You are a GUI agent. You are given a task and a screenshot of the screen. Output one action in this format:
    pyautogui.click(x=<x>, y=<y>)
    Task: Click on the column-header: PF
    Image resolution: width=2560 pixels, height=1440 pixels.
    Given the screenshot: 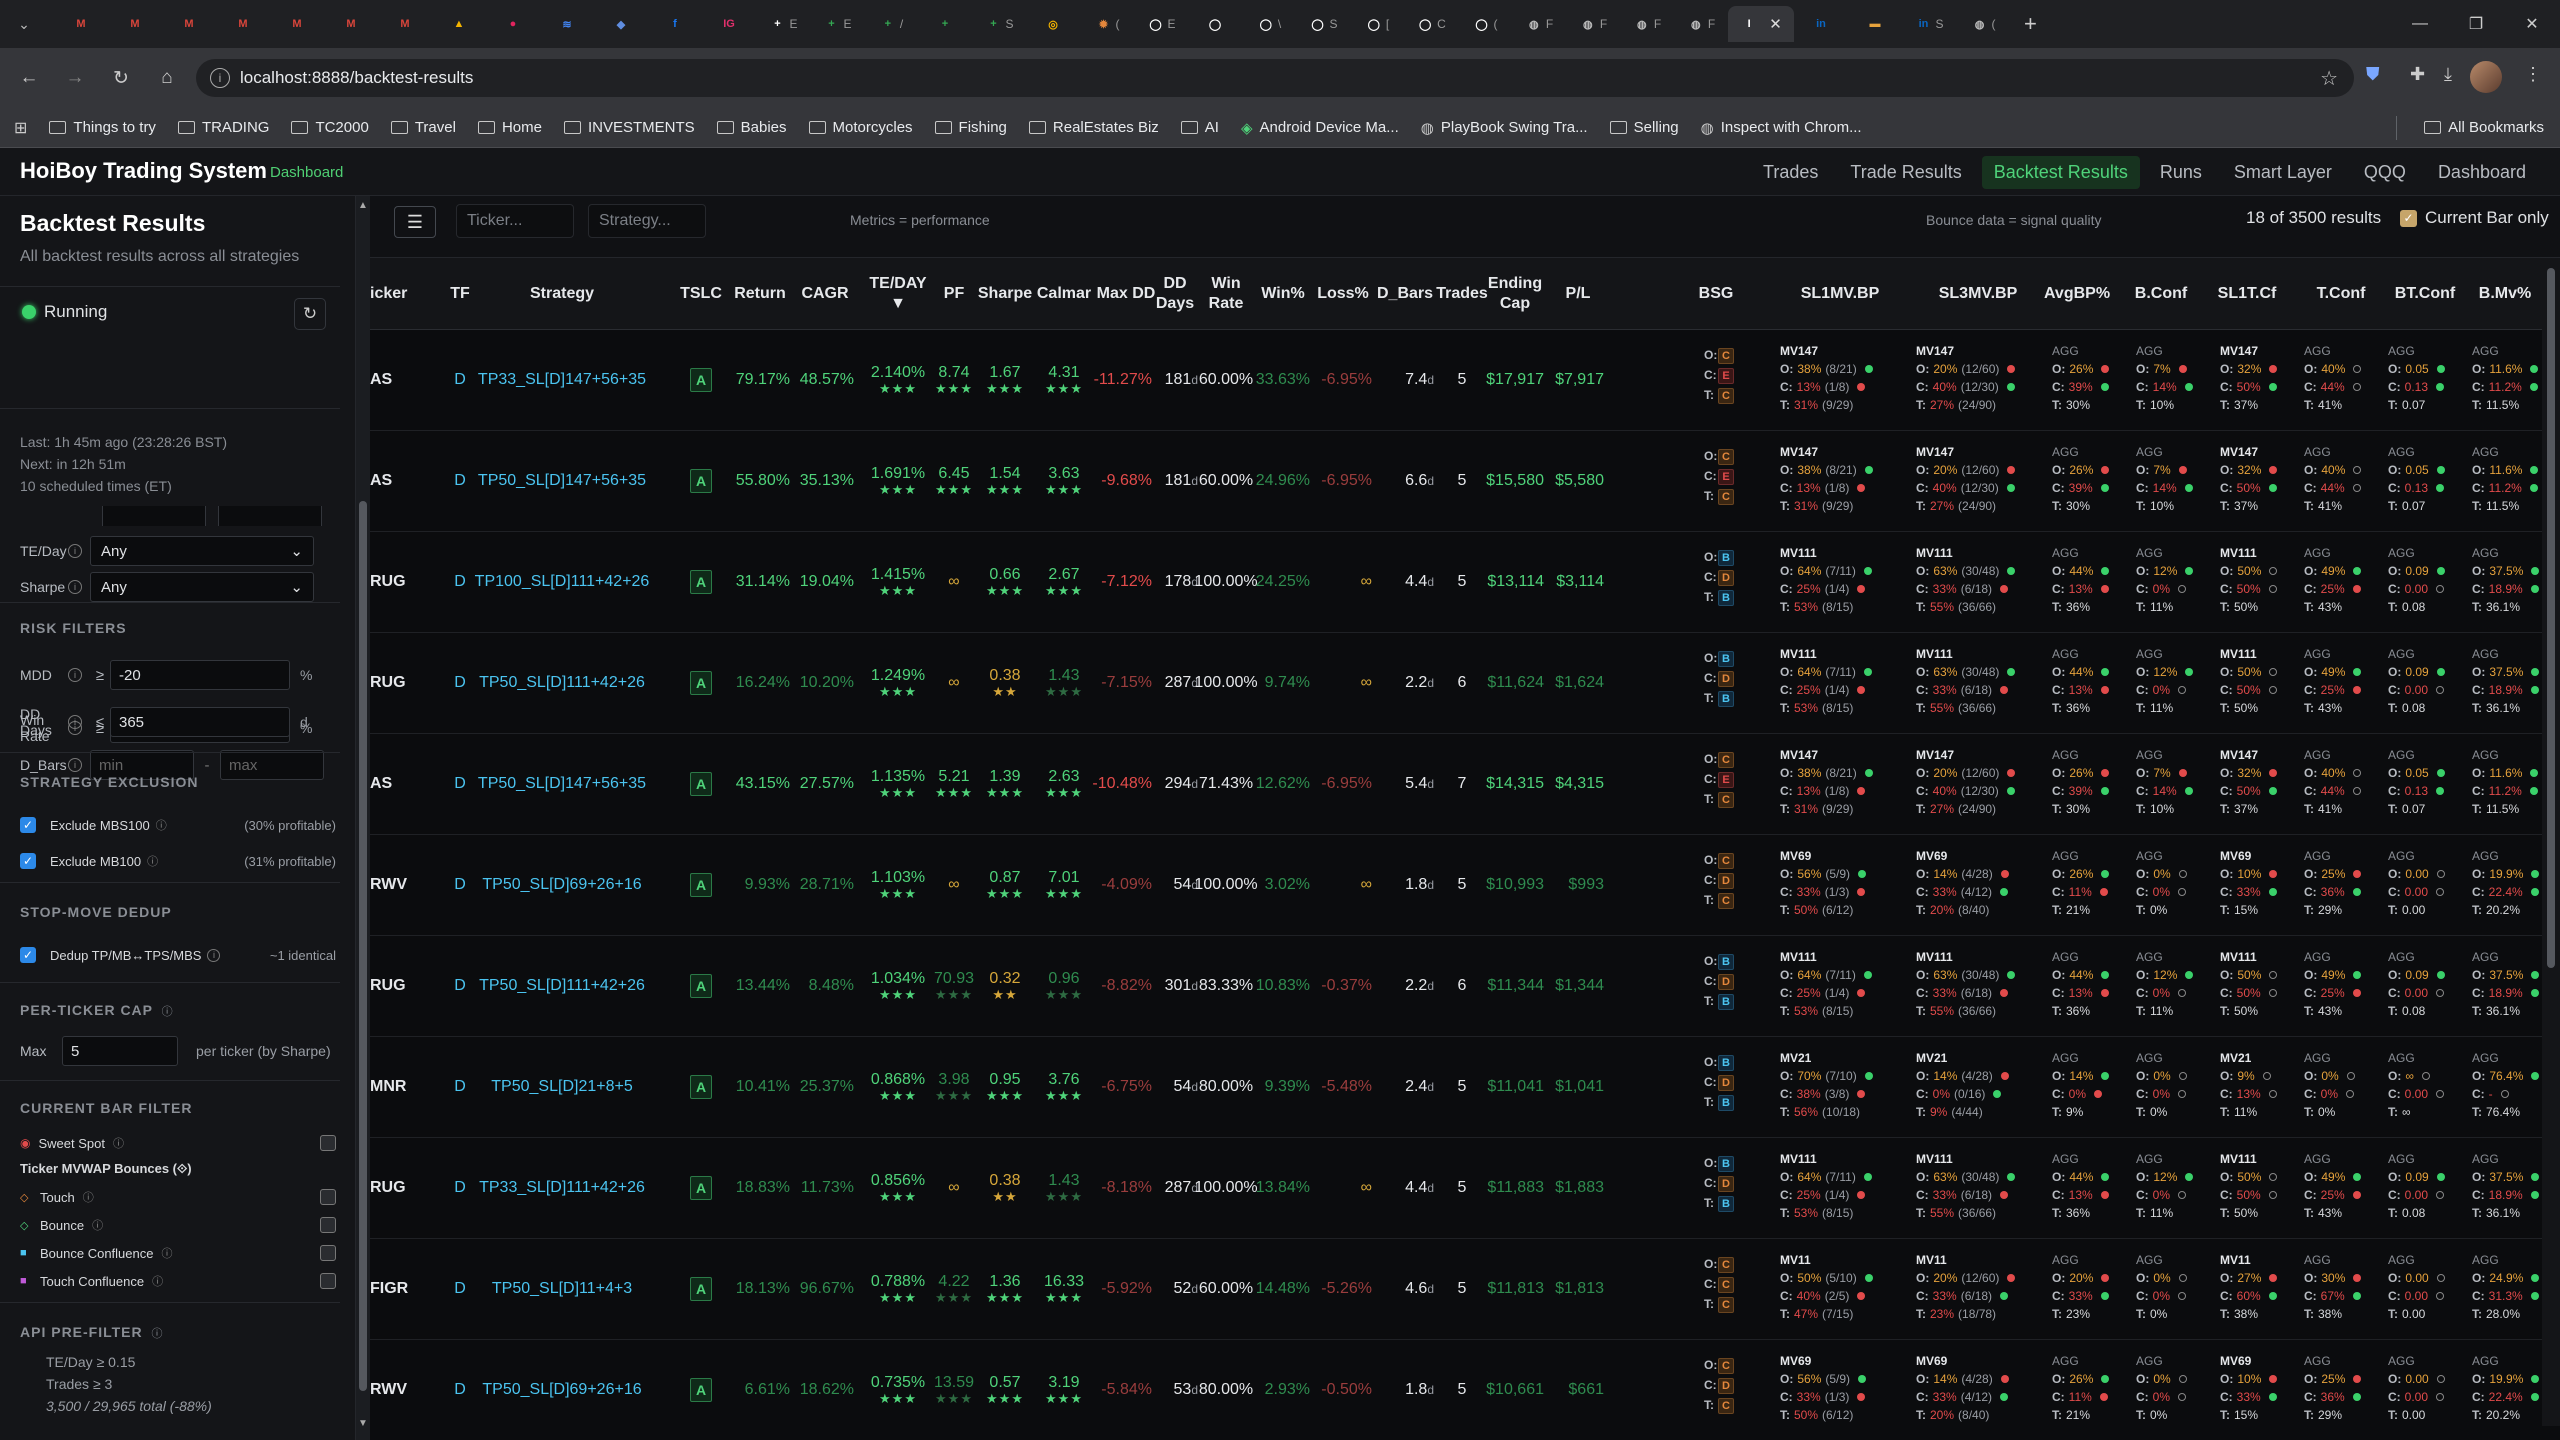 What is the action you would take?
    pyautogui.click(x=954, y=294)
    